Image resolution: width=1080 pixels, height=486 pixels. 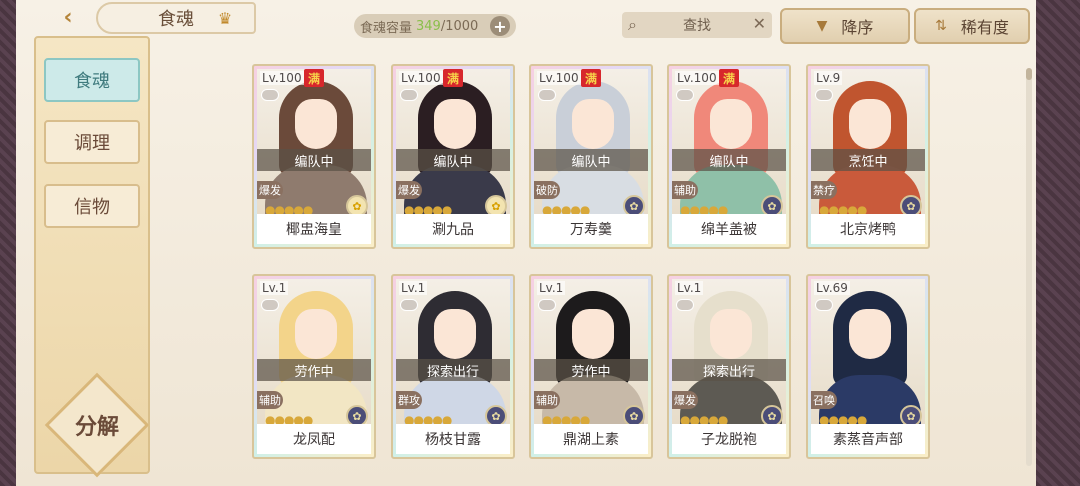 I want to click on food-soul-card: Lv.1 劳作中 辅助 ●●●●● ✿ 龙凤配, so click(x=314, y=366).